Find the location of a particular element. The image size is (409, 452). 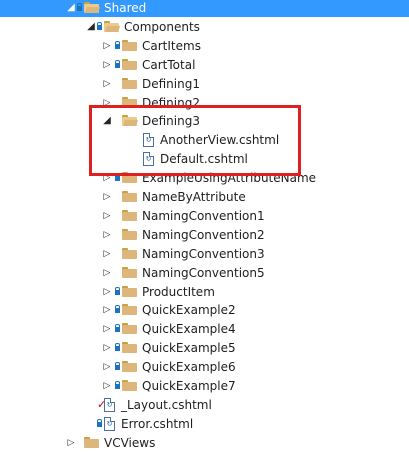

tree-item-quickexample4: ▷ QuickExample4 is located at coordinates (204, 329).